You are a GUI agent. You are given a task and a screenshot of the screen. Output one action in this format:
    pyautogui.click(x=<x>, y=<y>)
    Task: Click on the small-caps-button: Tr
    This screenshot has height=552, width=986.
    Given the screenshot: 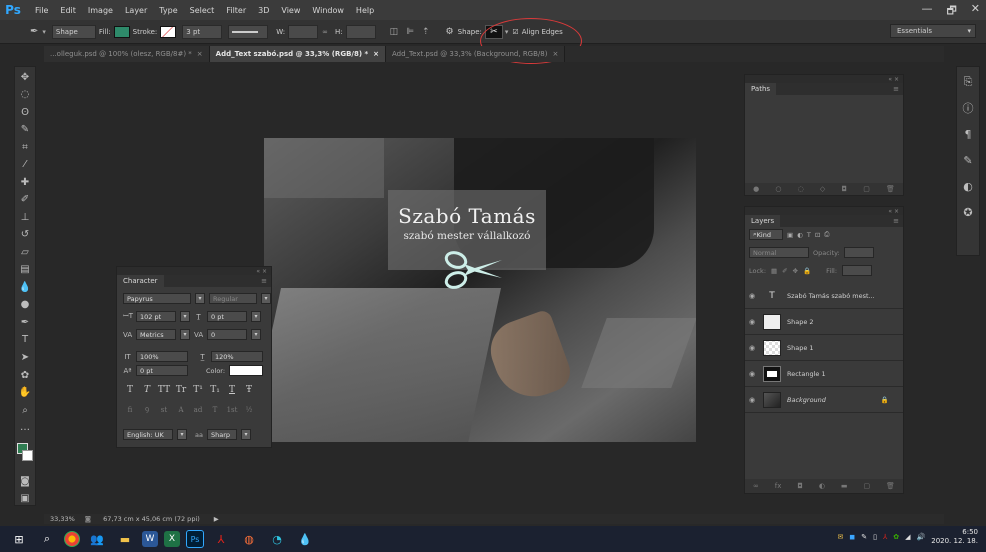 What is the action you would take?
    pyautogui.click(x=181, y=390)
    